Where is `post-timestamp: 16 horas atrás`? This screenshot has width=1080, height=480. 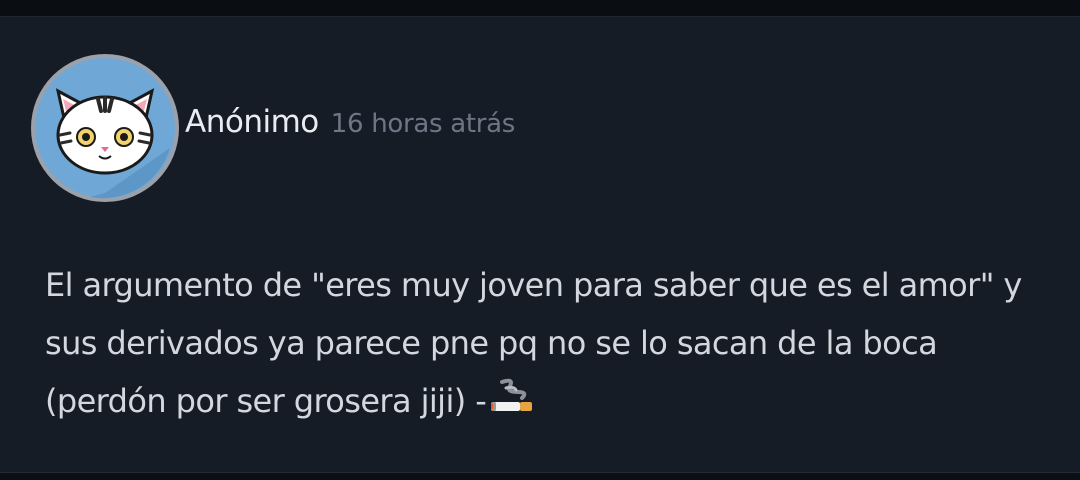 post-timestamp: 16 horas atrás is located at coordinates (423, 124).